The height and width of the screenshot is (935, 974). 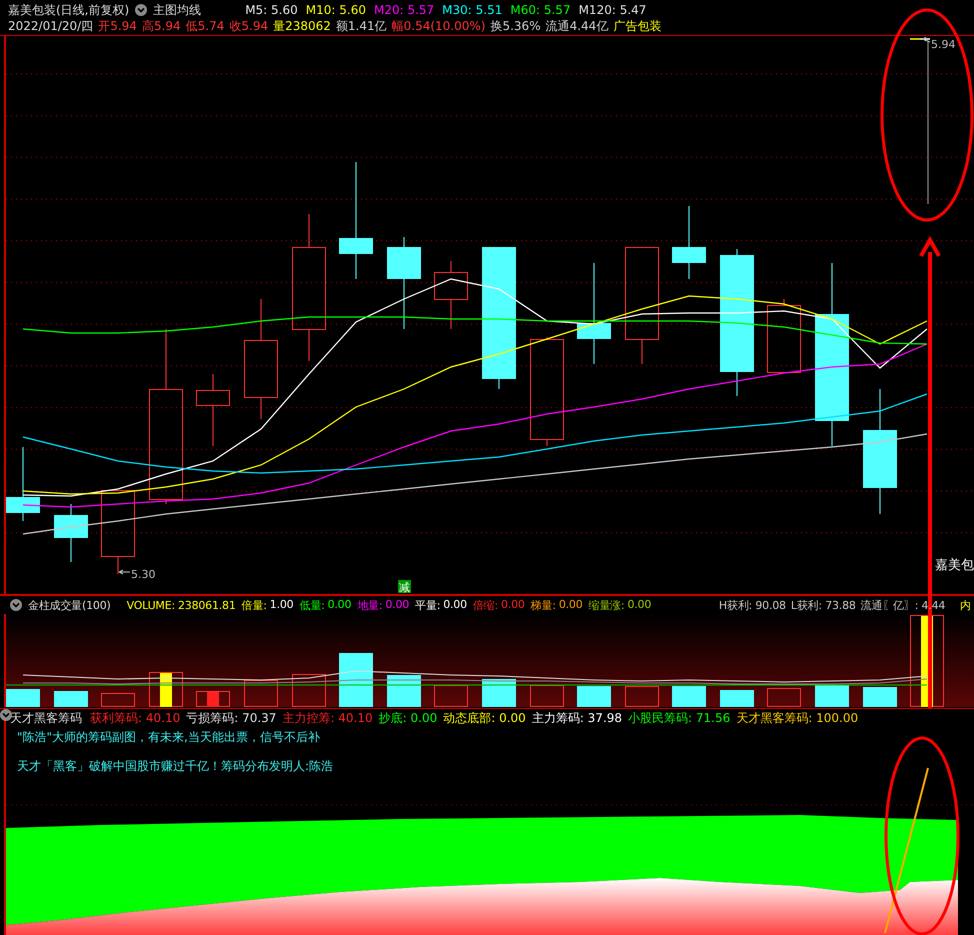 I want to click on note-text: 天才「黑客」破解中国股市赚过千亿！筹码分布发明人:陈浩, so click(x=175, y=766).